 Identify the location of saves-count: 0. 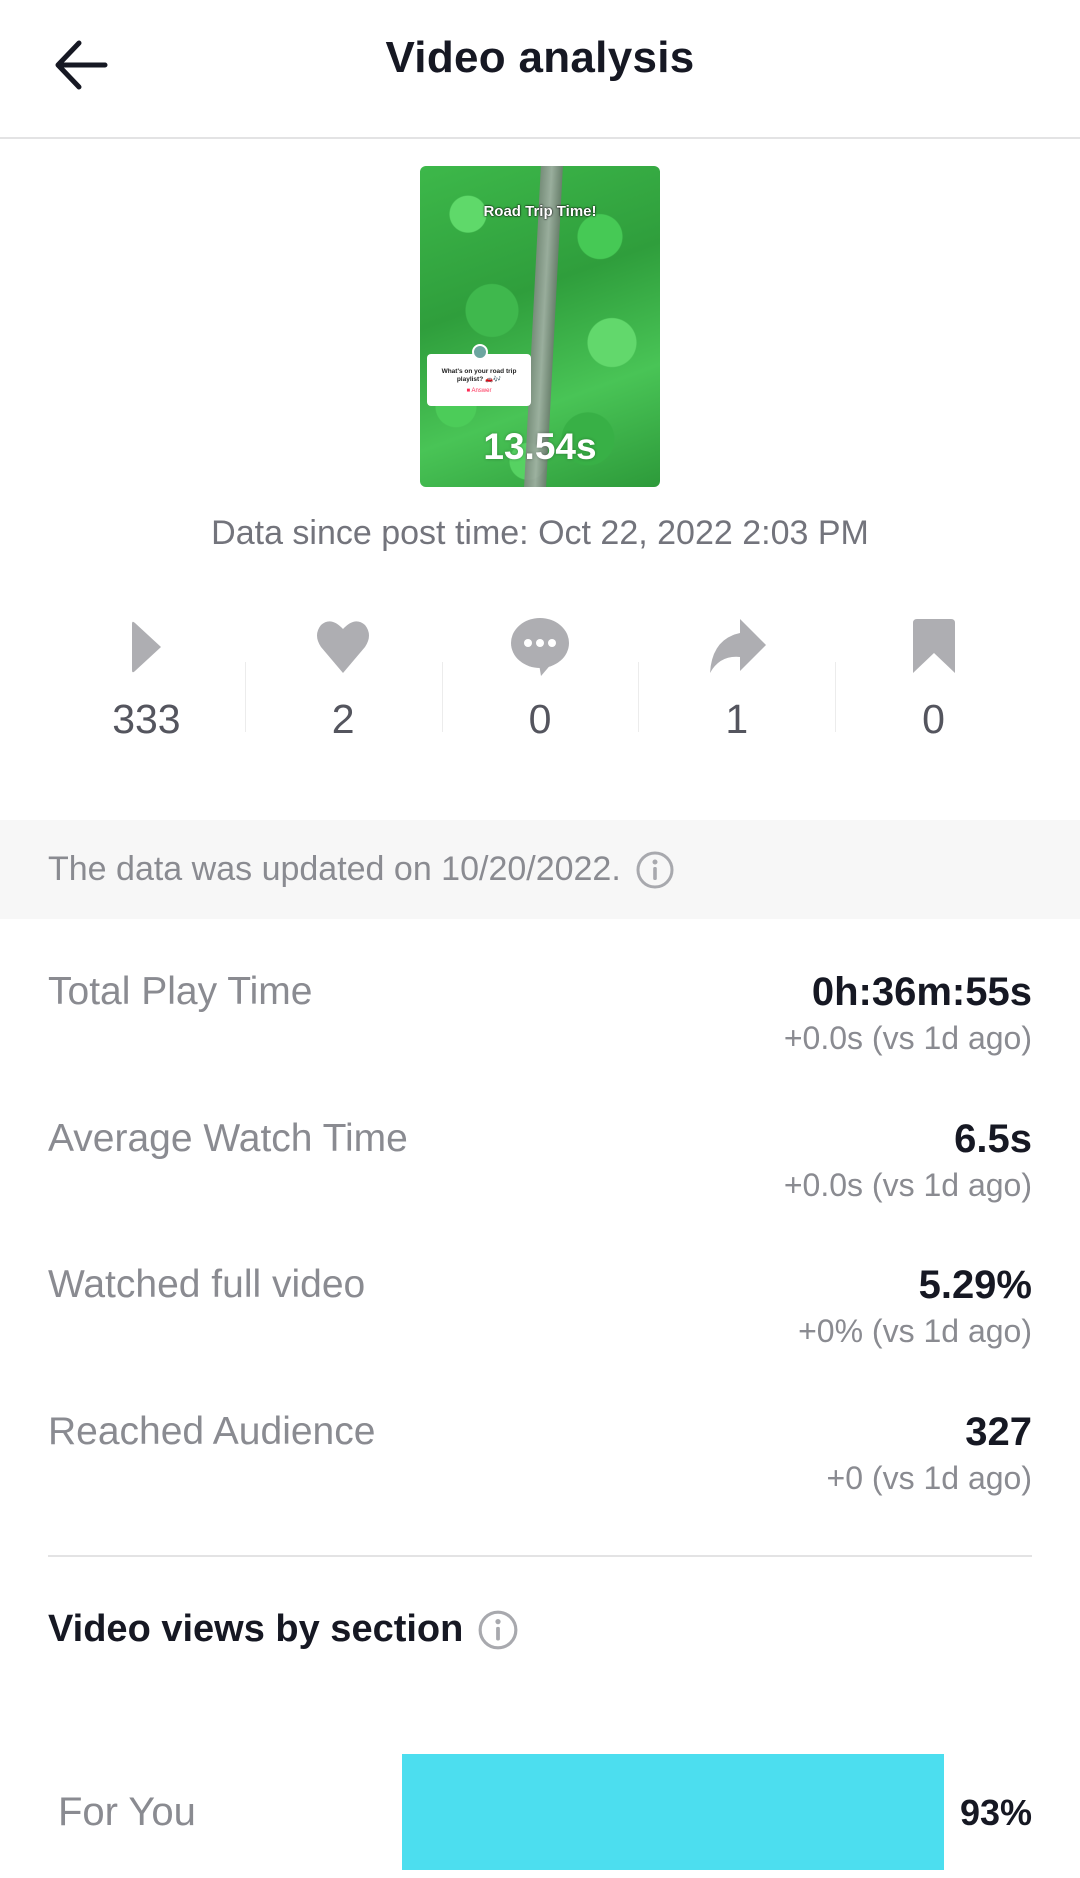
(933, 719).